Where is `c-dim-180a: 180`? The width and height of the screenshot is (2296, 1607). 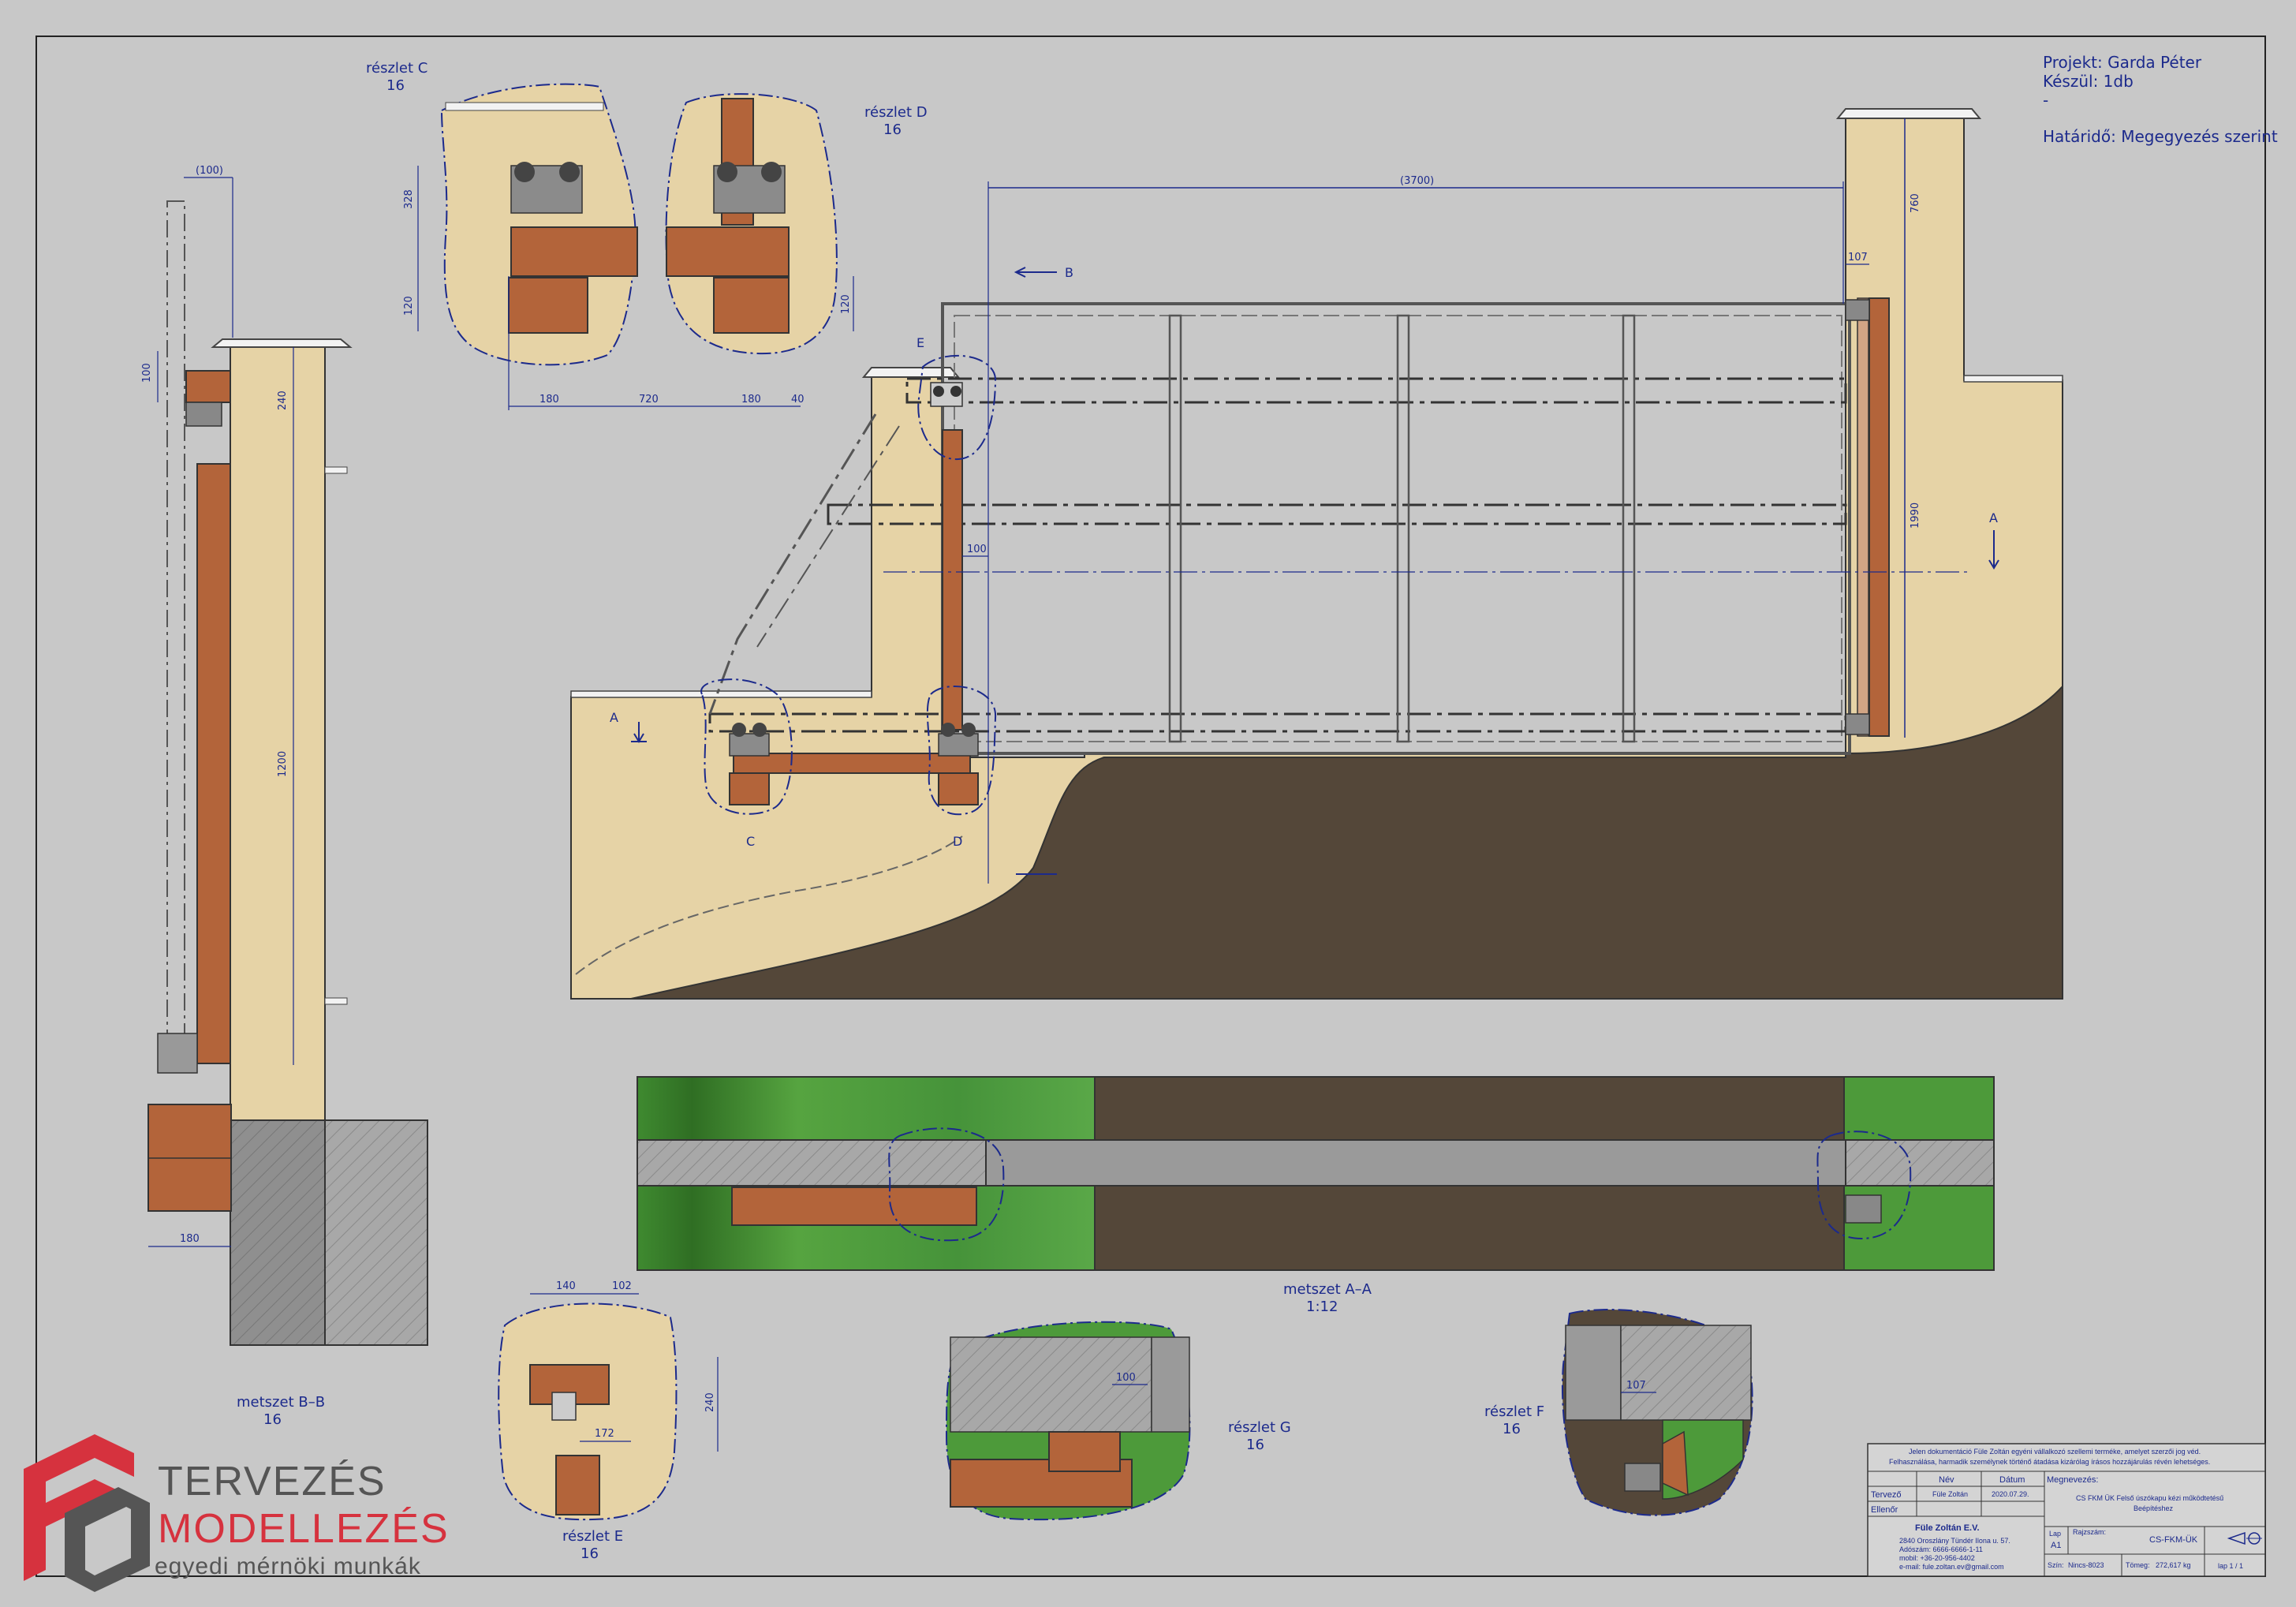
c-dim-180a: 180 is located at coordinates (549, 399).